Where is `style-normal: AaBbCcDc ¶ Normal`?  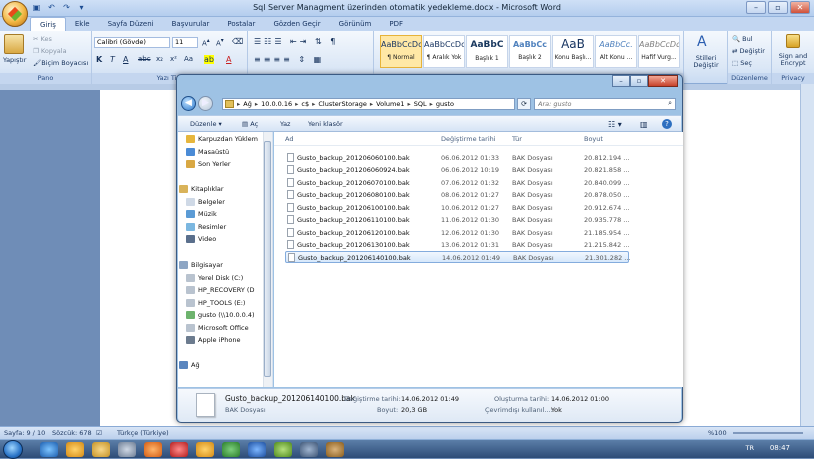 style-normal: AaBbCcDc ¶ Normal is located at coordinates (401, 51).